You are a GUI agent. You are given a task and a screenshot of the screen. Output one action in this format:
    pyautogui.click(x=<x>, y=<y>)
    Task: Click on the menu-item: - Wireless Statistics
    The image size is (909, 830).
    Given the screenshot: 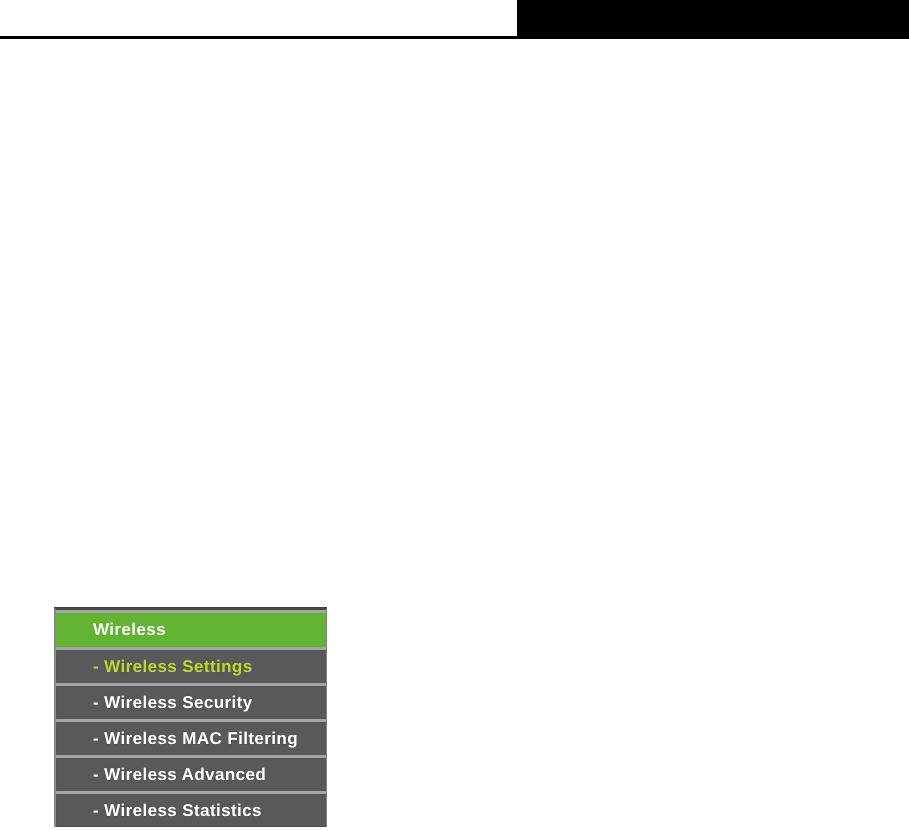 What is the action you would take?
    pyautogui.click(x=191, y=810)
    